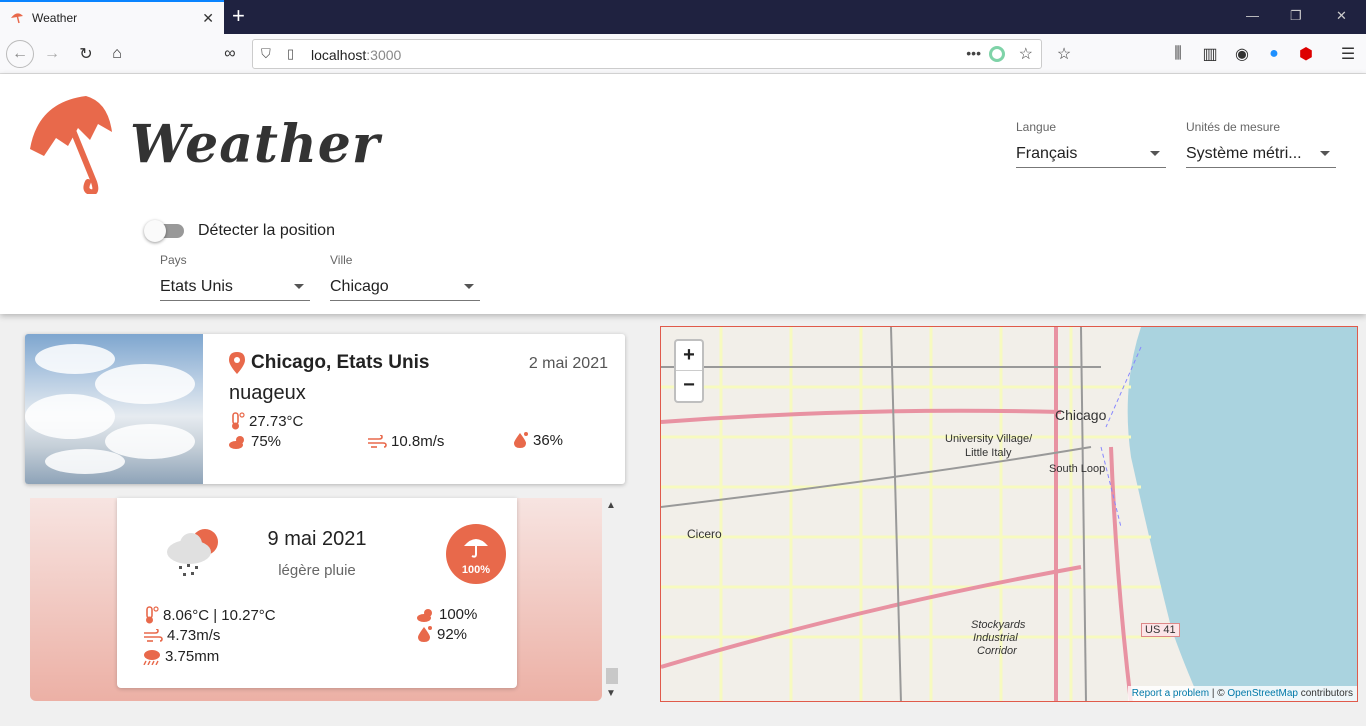 This screenshot has height=726, width=1366. I want to click on library-icon: ⫼, so click(1178, 54).